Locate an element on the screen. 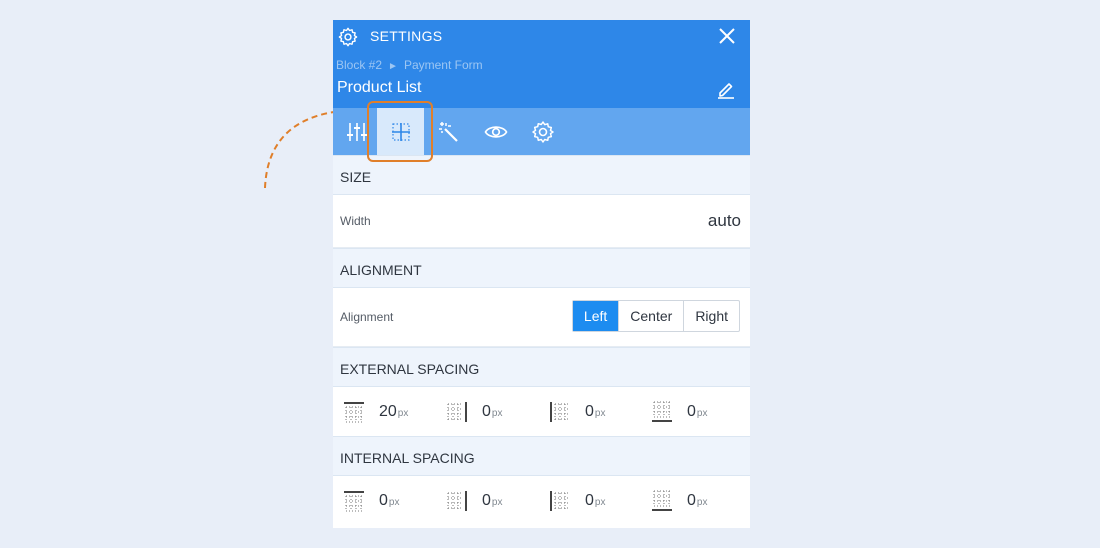 Image resolution: width=1100 pixels, height=548 pixels. close-icon is located at coordinates (727, 36).